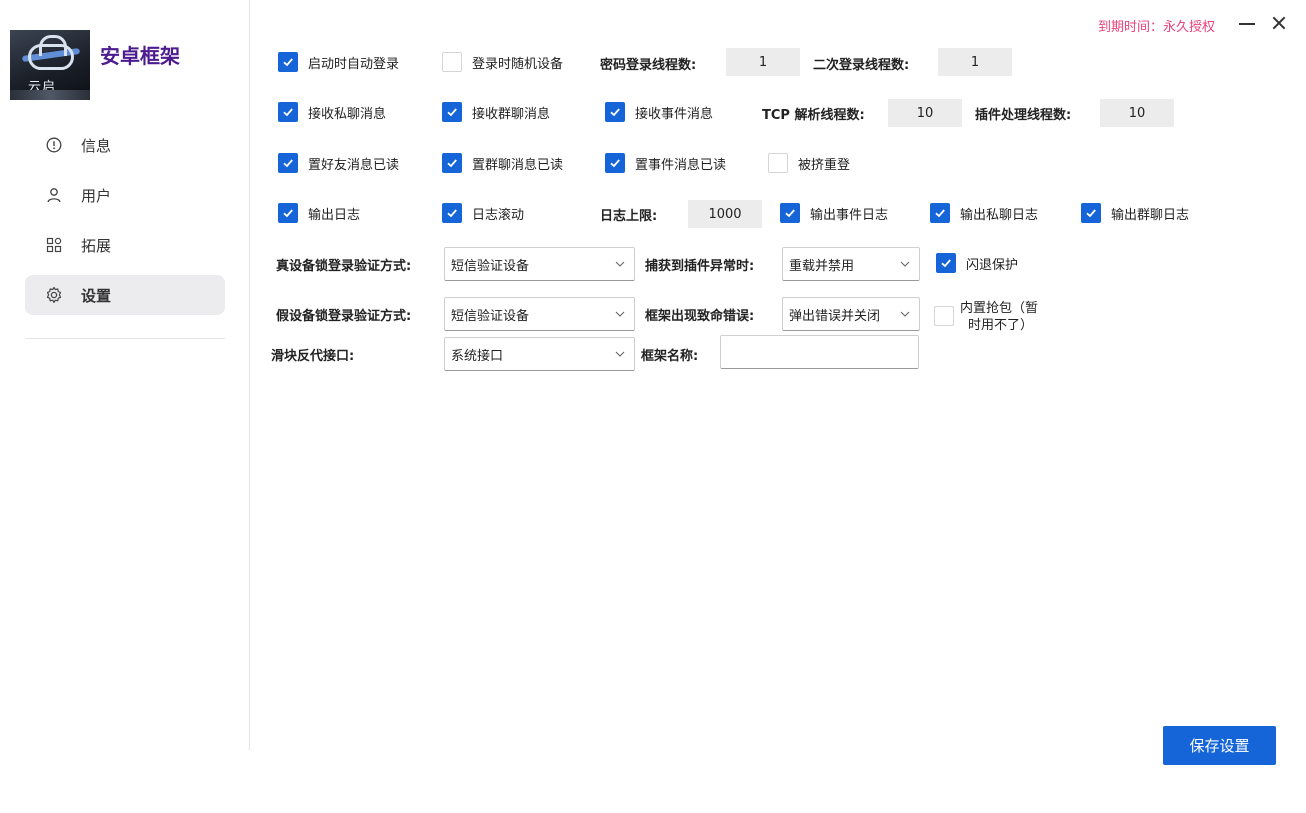 This screenshot has width=1306, height=813. What do you see at coordinates (674, 114) in the screenshot?
I see `checkbox-label: 接收事件消息` at bounding box center [674, 114].